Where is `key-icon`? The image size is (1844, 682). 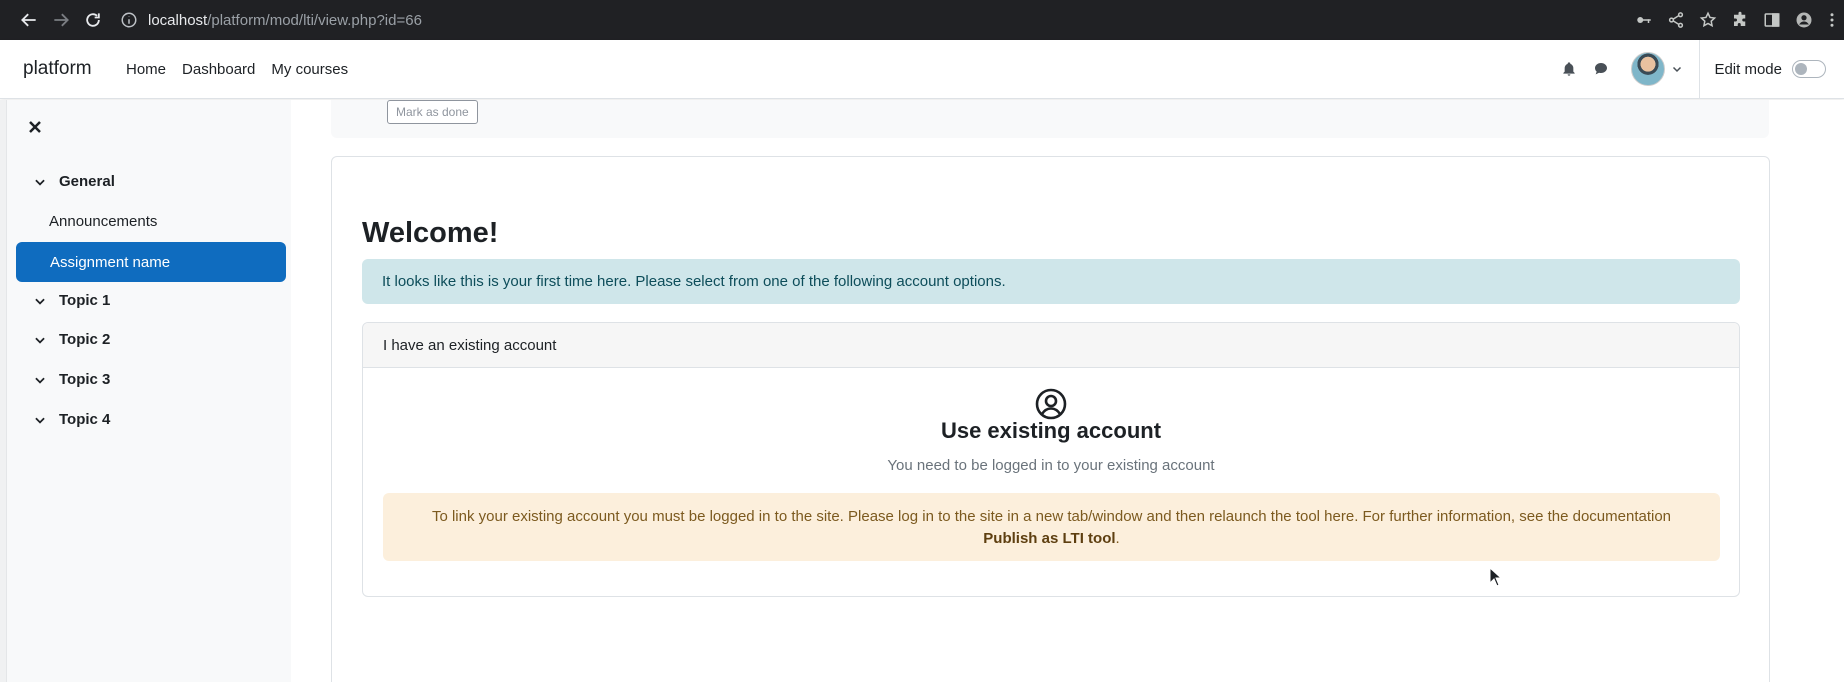
key-icon is located at coordinates (1644, 20).